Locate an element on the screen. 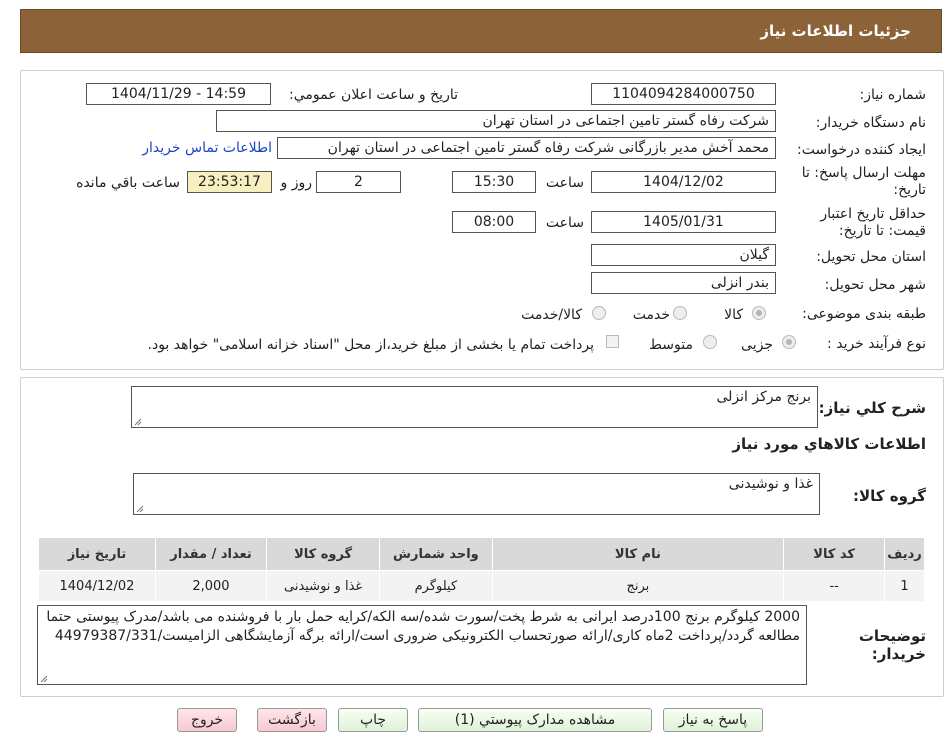 Image resolution: width=944 pixels, height=753 pixels. category-option-goods-service: کالا/خدمت is located at coordinates (551, 315).